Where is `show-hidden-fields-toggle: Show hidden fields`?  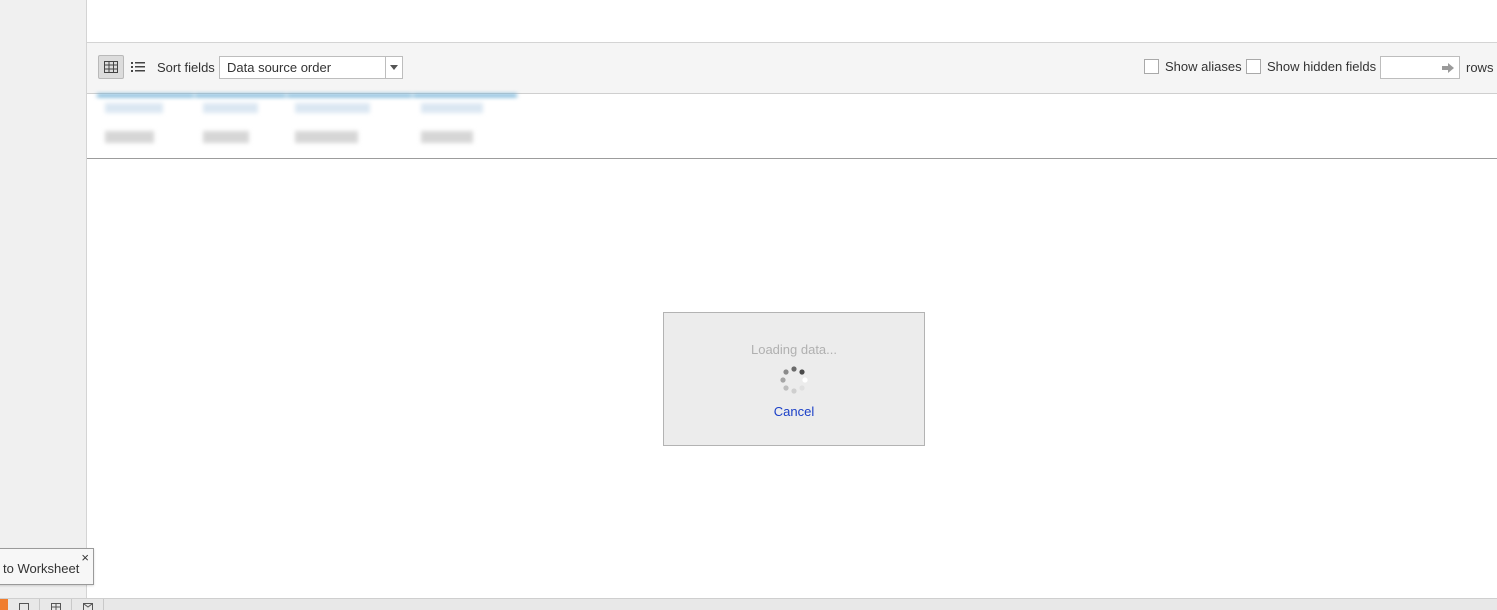
show-hidden-fields-toggle: Show hidden fields is located at coordinates (1311, 66).